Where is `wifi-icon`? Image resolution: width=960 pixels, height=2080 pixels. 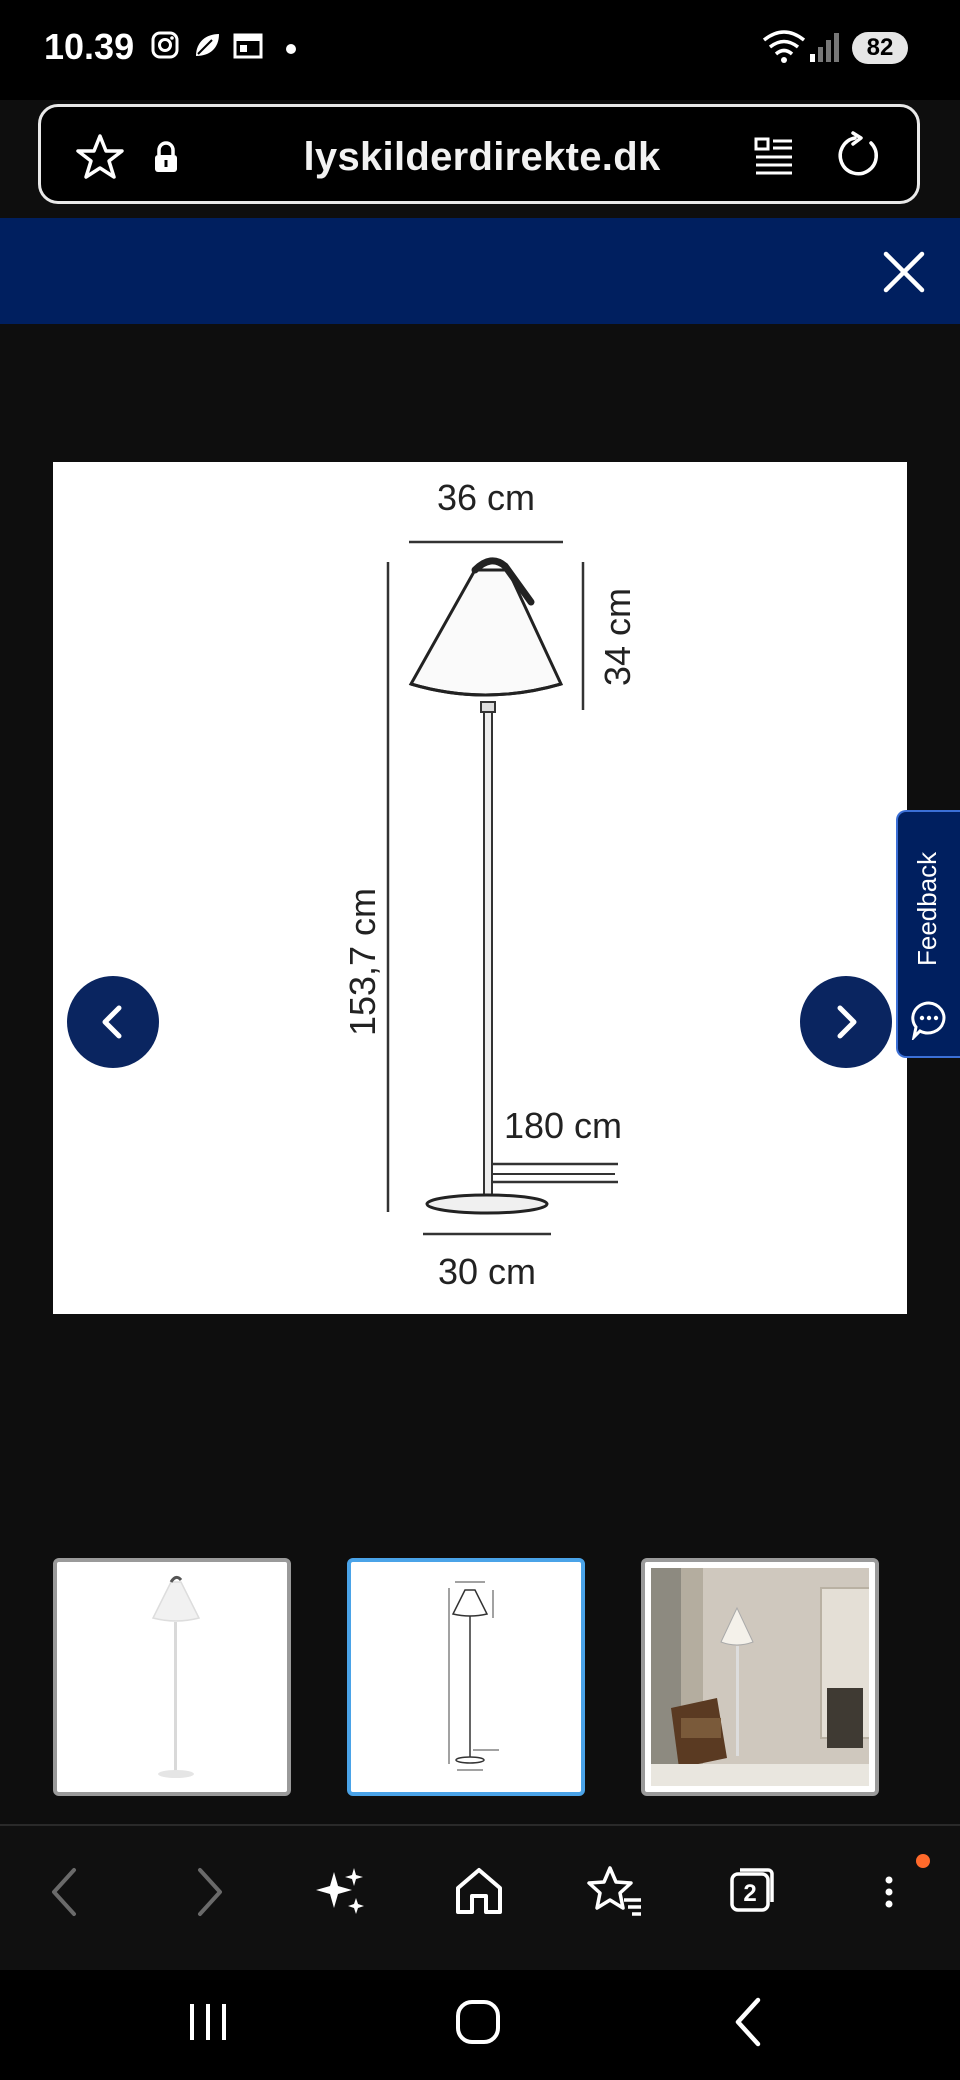
wifi-icon is located at coordinates (784, 46).